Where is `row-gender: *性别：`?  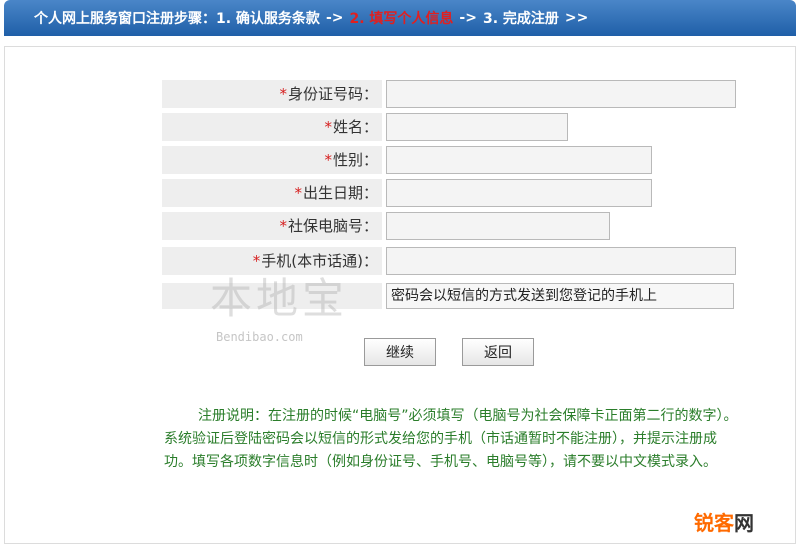 row-gender: *性别： is located at coordinates (407, 160).